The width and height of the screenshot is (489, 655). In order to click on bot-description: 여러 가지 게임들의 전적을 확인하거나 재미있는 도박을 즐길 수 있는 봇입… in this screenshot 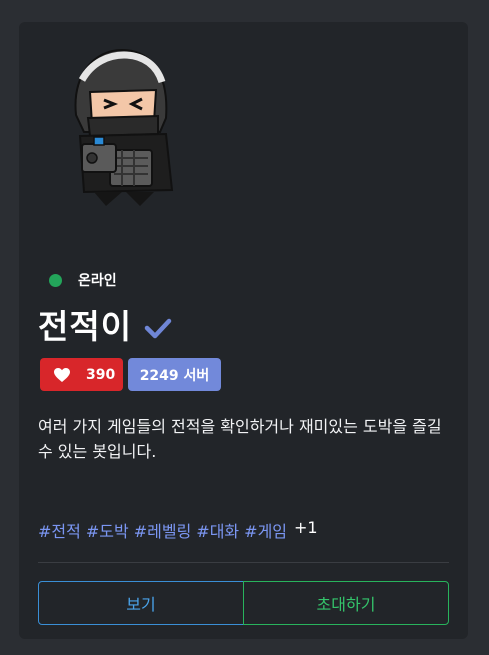, I will do `click(240, 439)`.